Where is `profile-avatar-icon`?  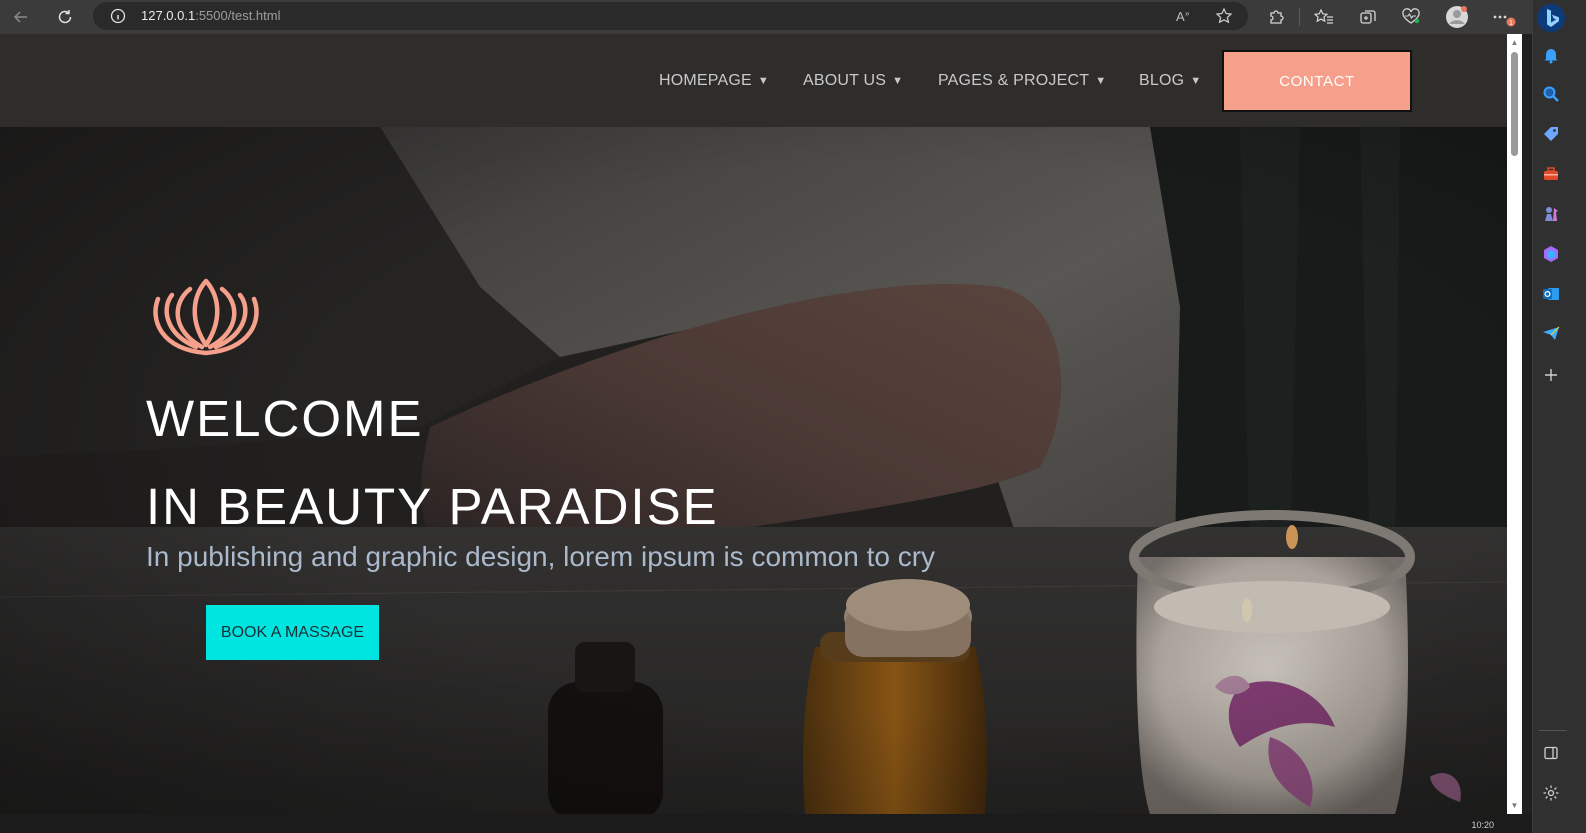
profile-avatar-icon is located at coordinates (1457, 17).